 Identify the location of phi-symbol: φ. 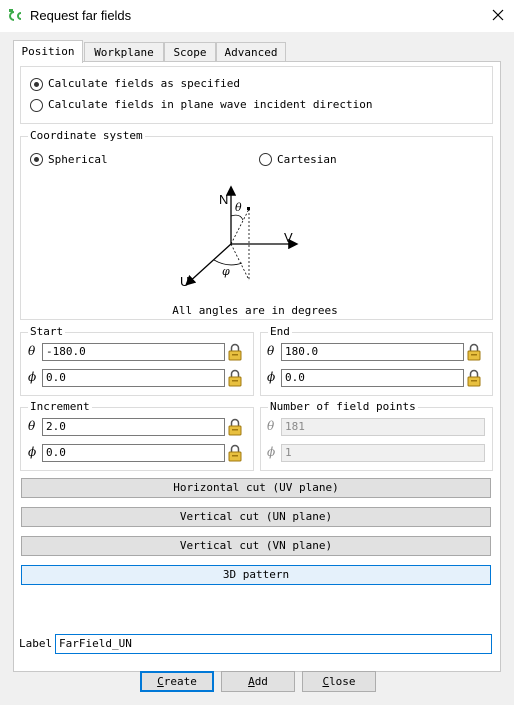
(226, 271).